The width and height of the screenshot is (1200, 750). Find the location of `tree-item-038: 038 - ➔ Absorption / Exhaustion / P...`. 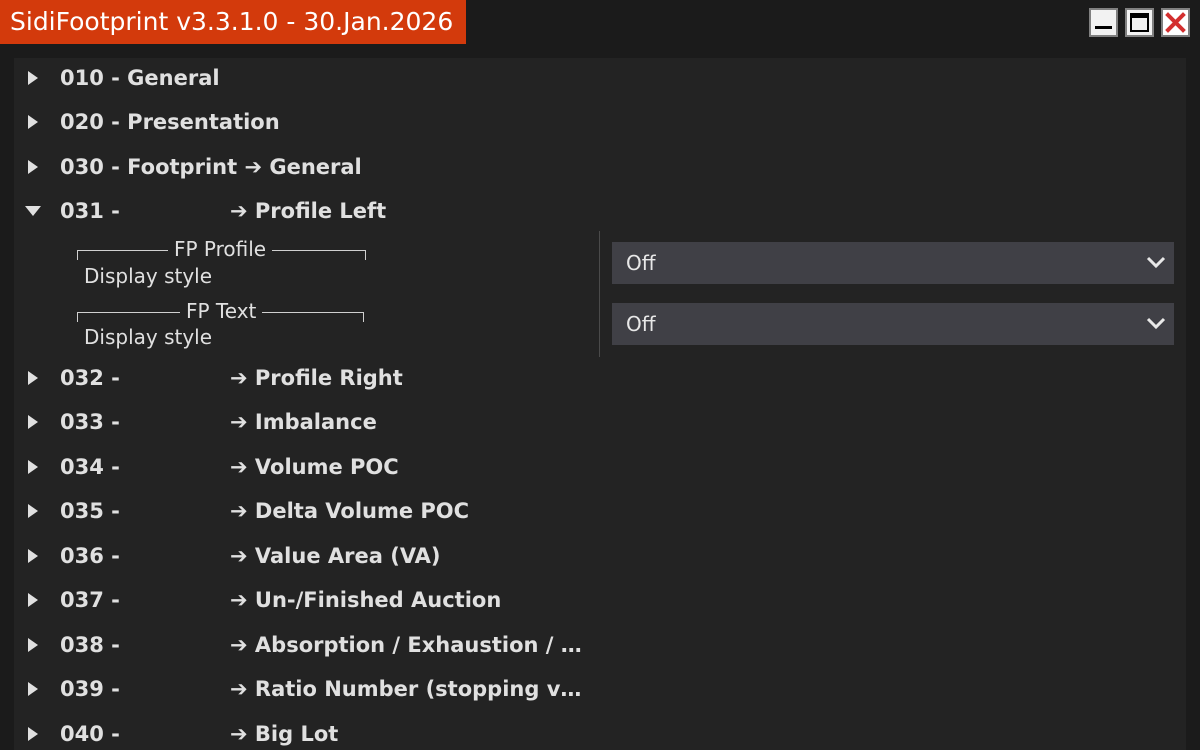

tree-item-038: 038 - ➔ Absorption / Exhaustion / P... is located at coordinates (304, 645).